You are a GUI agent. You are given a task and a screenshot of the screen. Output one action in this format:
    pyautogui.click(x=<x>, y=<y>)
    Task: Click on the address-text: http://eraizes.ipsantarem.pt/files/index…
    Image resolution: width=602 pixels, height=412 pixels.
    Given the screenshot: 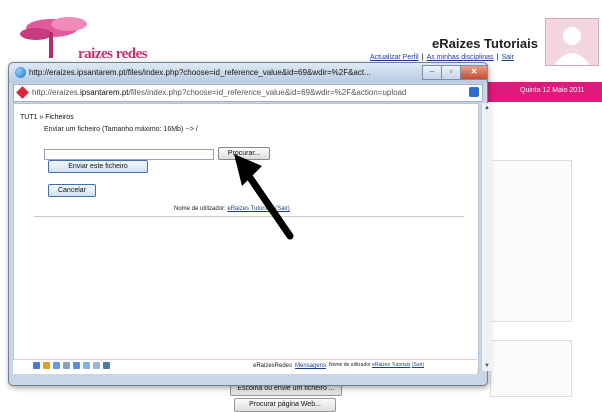 What is the action you would take?
    pyautogui.click(x=219, y=92)
    